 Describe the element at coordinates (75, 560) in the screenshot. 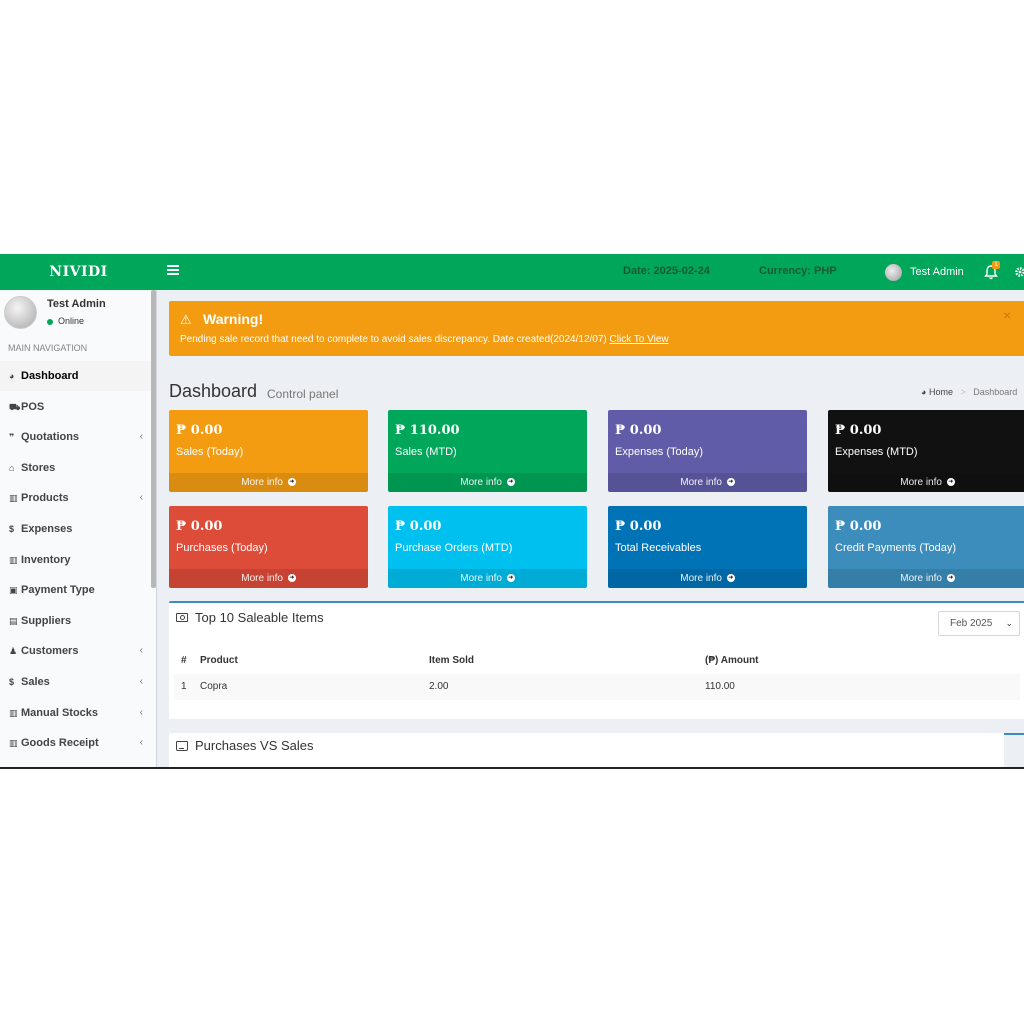

I see `sidebar-item-inventory: ▥ Inventory` at that location.